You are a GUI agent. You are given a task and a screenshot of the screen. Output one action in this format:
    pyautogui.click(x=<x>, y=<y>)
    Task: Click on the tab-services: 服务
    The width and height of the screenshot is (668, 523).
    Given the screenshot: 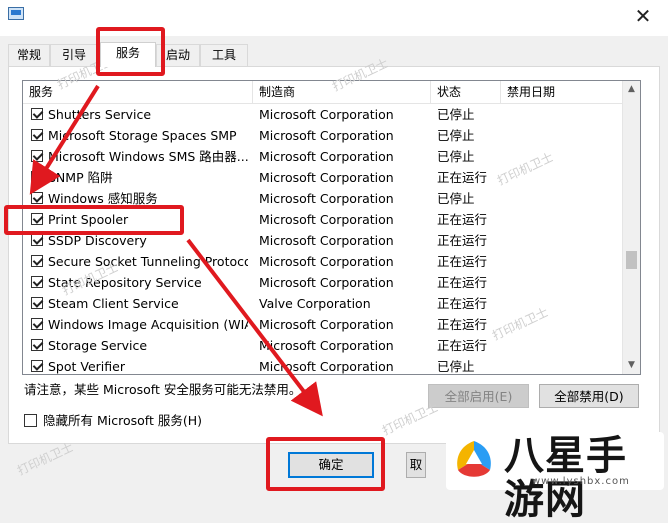 What is the action you would take?
    pyautogui.click(x=128, y=54)
    